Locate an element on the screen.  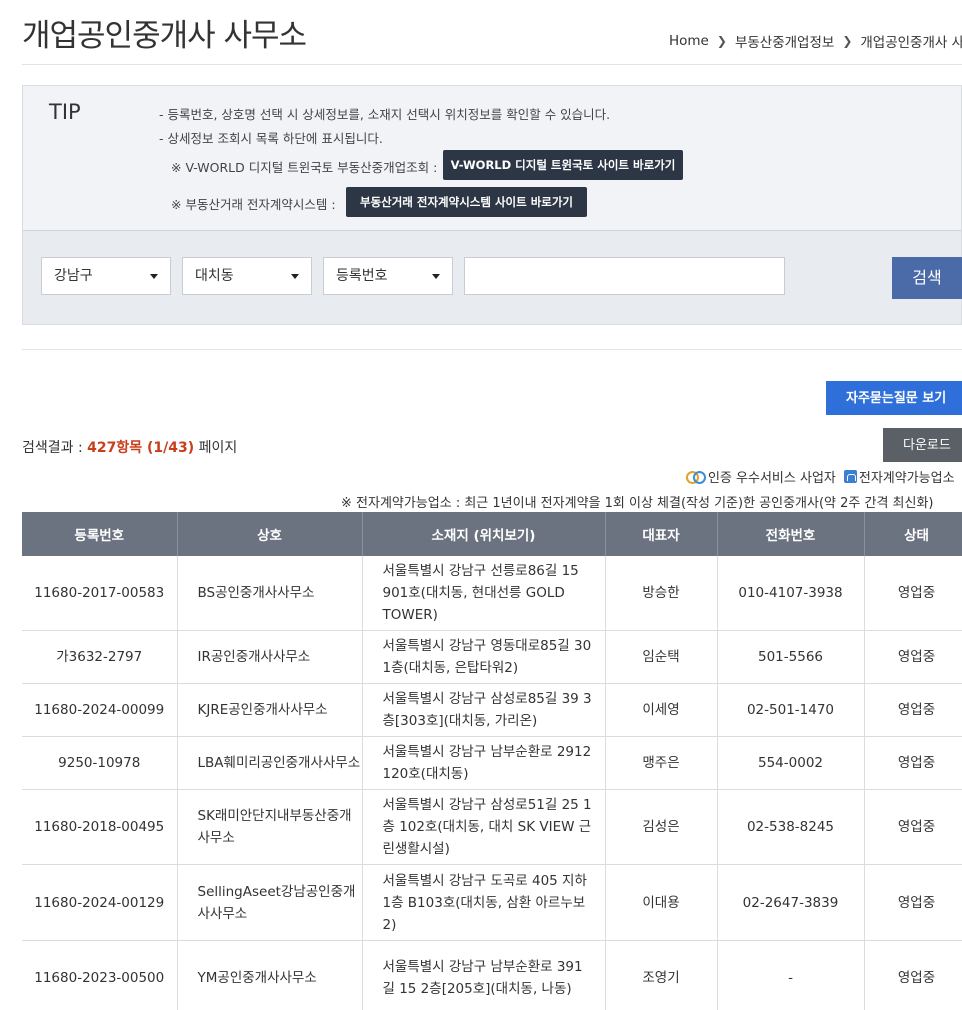
reg-number-link: 9250-10978 is located at coordinates (100, 763).